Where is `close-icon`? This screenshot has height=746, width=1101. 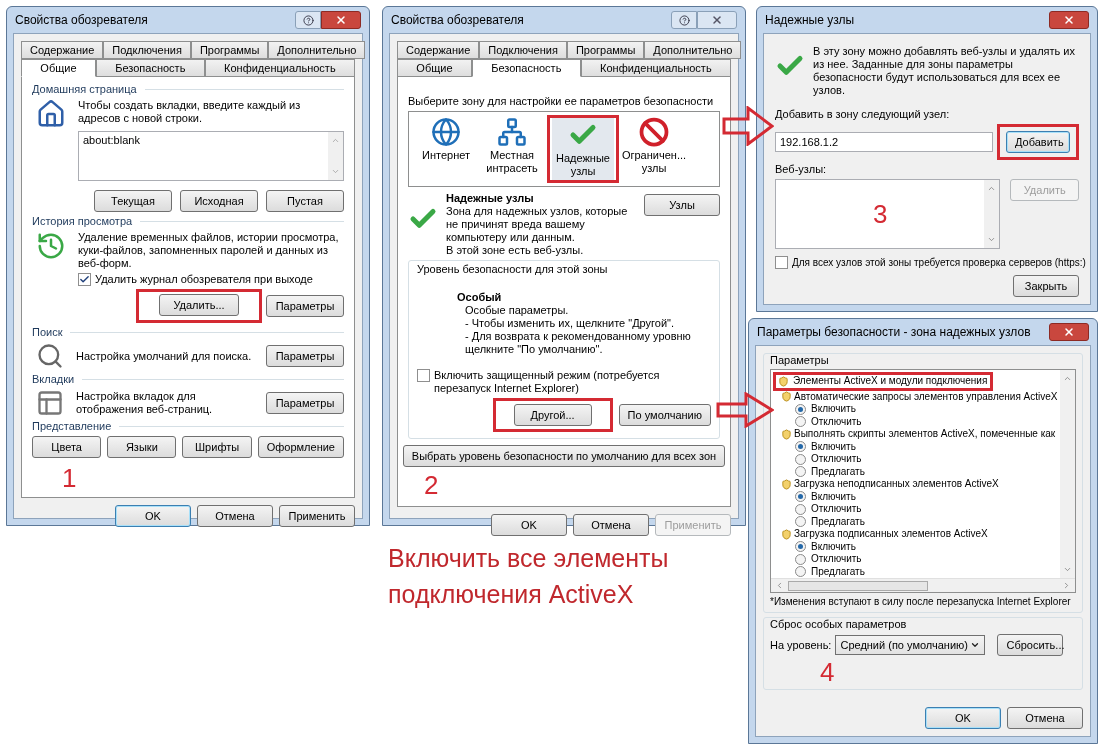
close-icon is located at coordinates (1069, 20).